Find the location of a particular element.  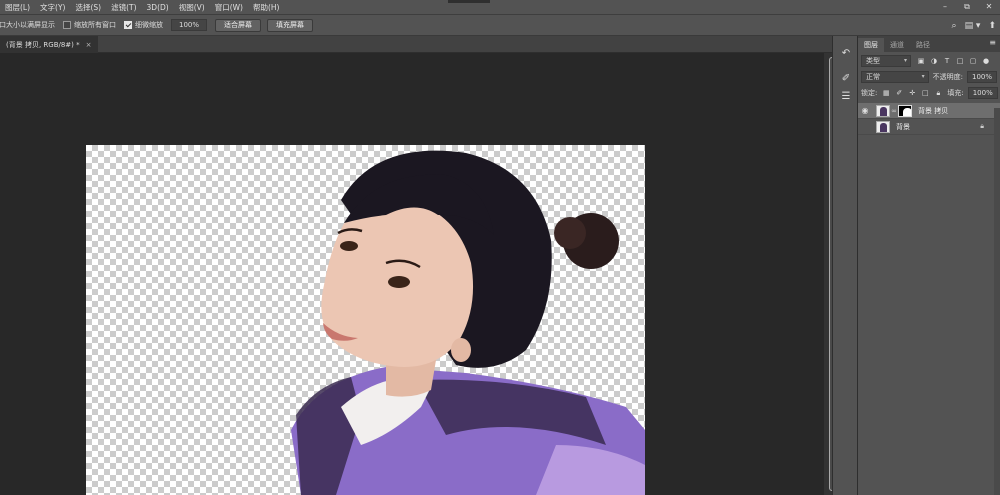

restore-button: ⧉ is located at coordinates (967, 7).